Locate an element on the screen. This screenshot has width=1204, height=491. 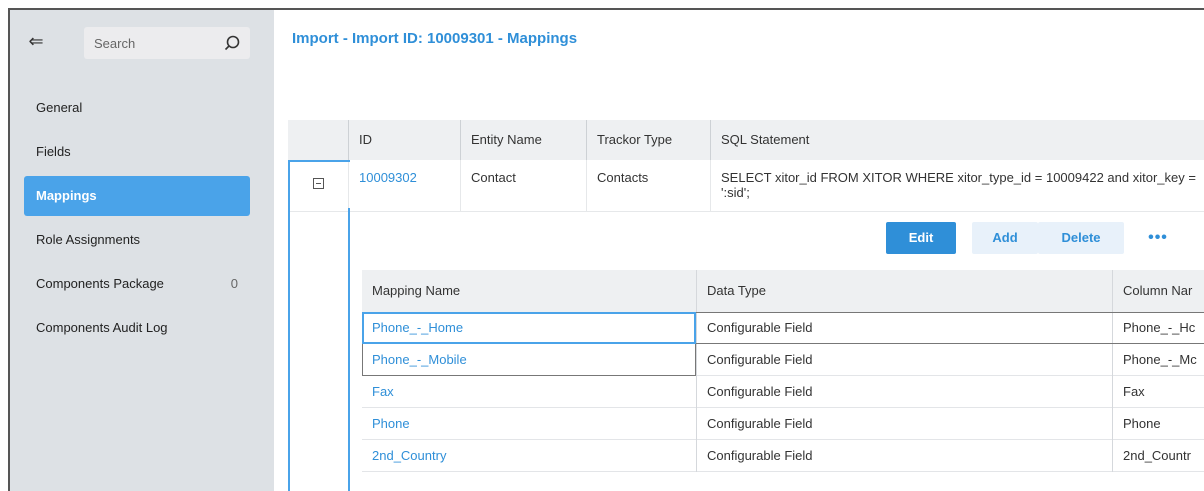
sidebar-item-label: Role Assignments is located at coordinates (88, 239).